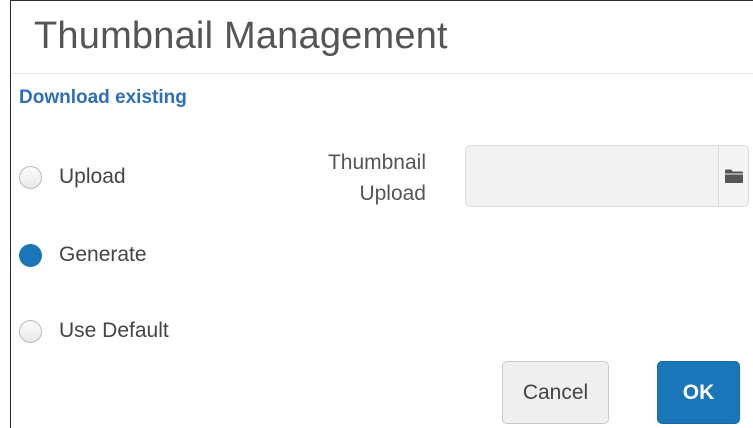 This screenshot has width=753, height=428. I want to click on generate-radio-label: Generate, so click(103, 254).